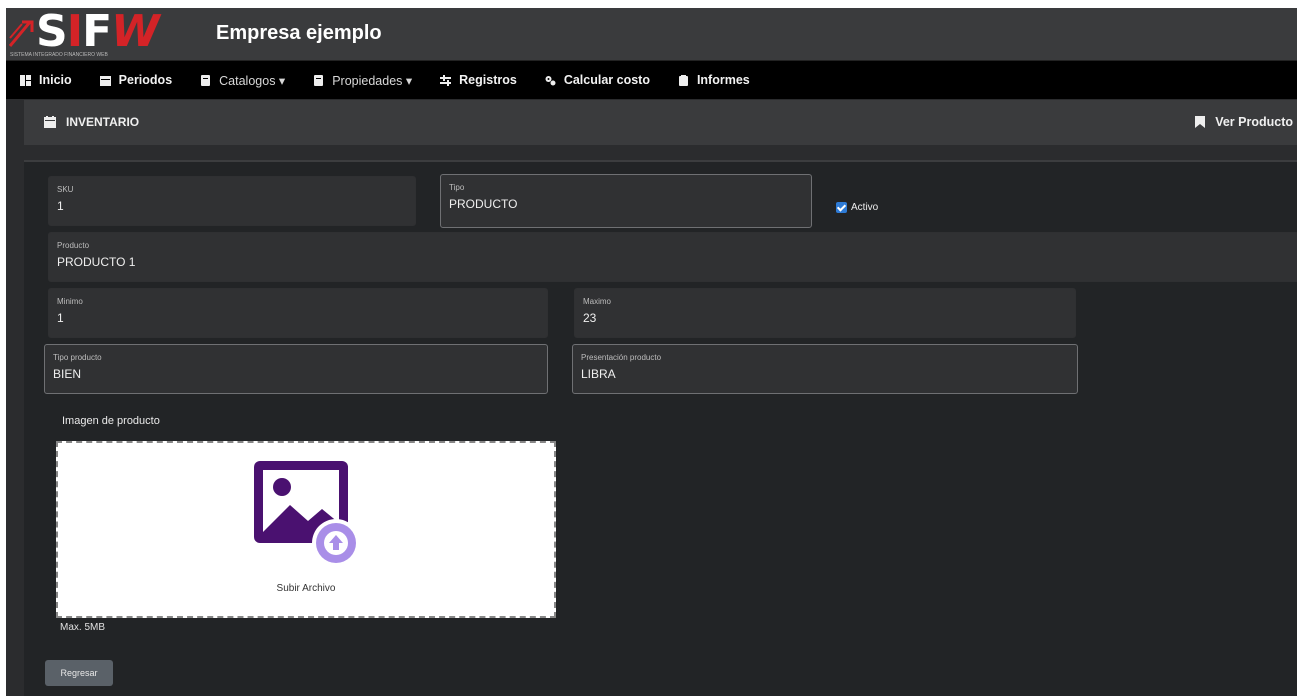  What do you see at coordinates (73, 245) in the screenshot?
I see `producto-label: Producto` at bounding box center [73, 245].